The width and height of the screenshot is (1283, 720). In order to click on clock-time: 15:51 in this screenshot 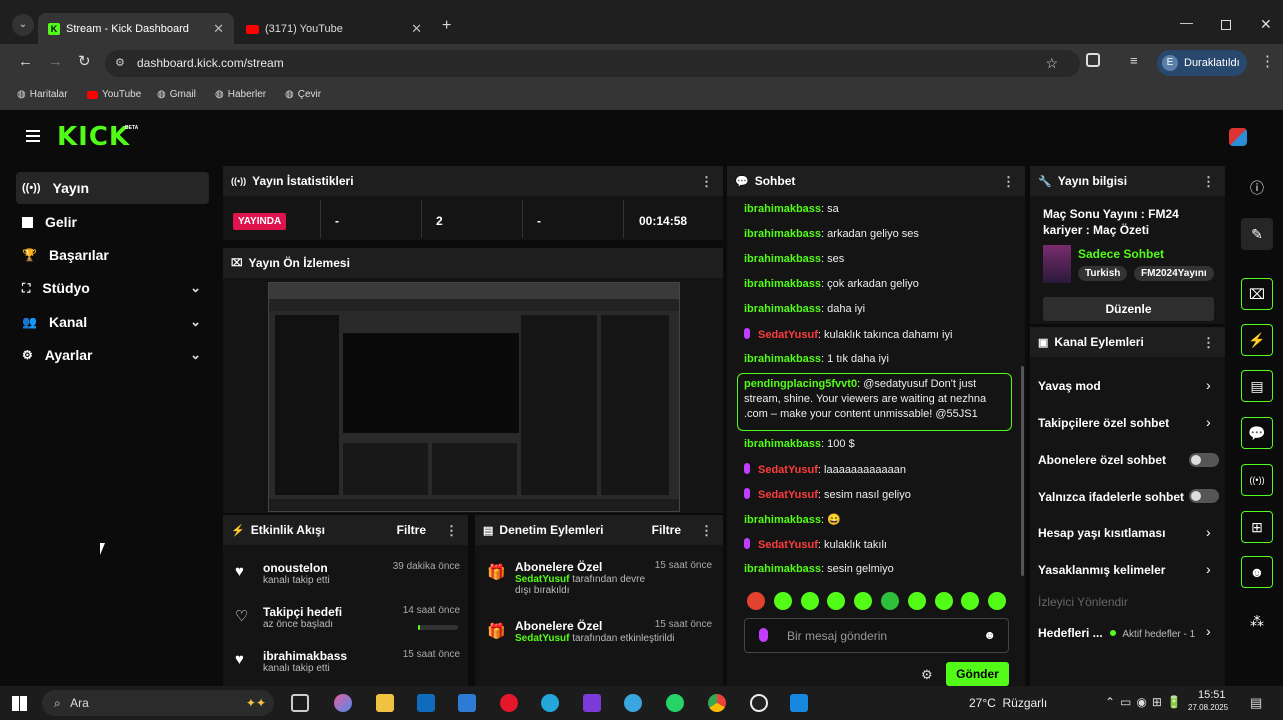, I will do `click(1212, 695)`.